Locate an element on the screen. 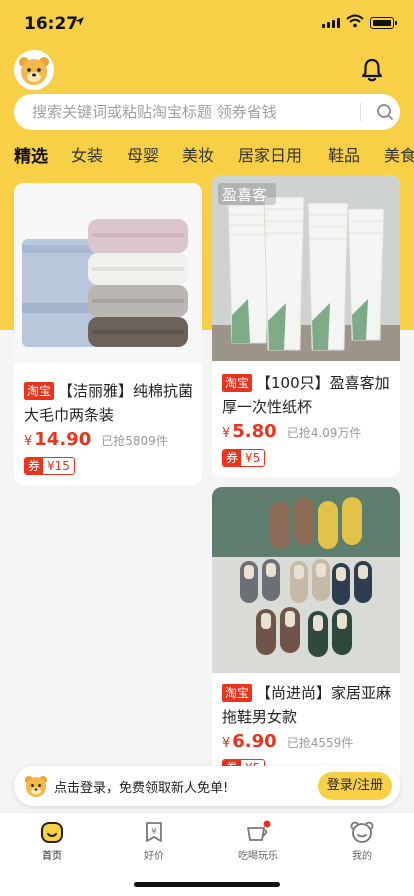 Image resolution: width=414 pixels, height=896 pixels. search-input is located at coordinates (187, 112).